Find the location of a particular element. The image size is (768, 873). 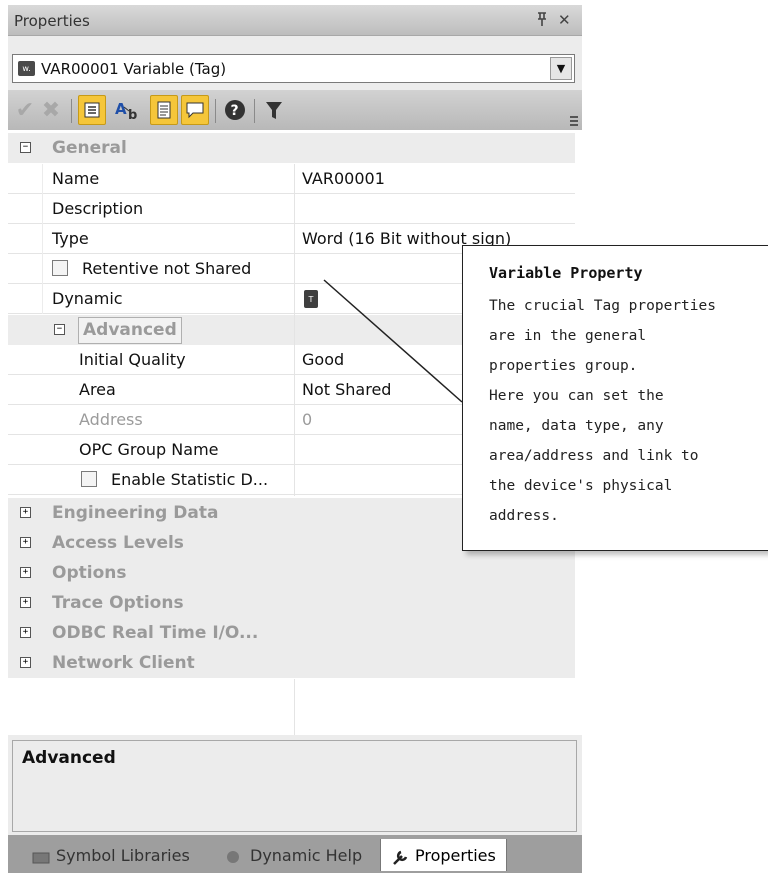

tooltip-line: are in the general is located at coordinates (568, 336).